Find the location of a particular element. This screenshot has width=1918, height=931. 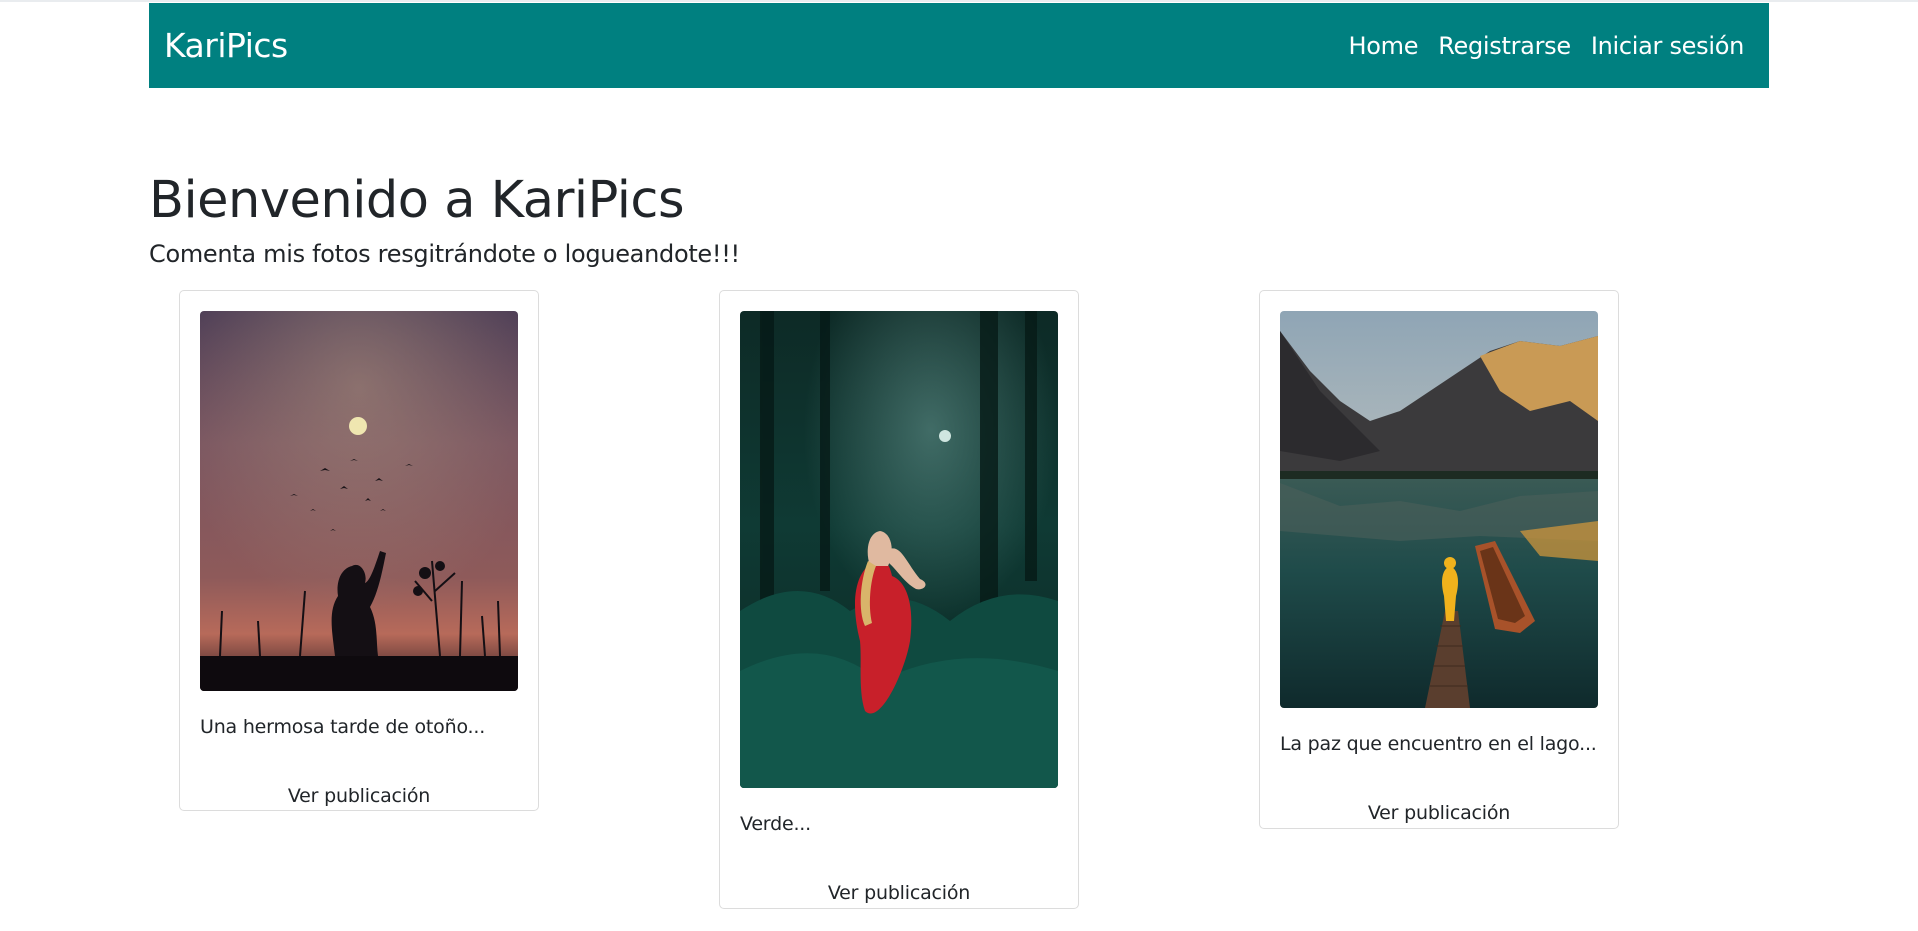

post-image-green-forest-woman is located at coordinates (899, 549).